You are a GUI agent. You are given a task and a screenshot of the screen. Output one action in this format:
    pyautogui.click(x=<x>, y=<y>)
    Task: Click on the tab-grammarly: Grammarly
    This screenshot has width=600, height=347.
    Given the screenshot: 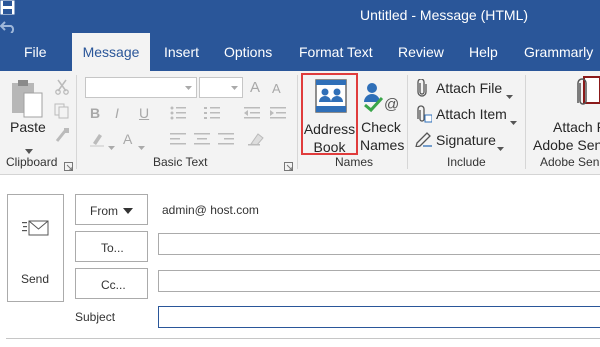 What is the action you would take?
    pyautogui.click(x=558, y=52)
    